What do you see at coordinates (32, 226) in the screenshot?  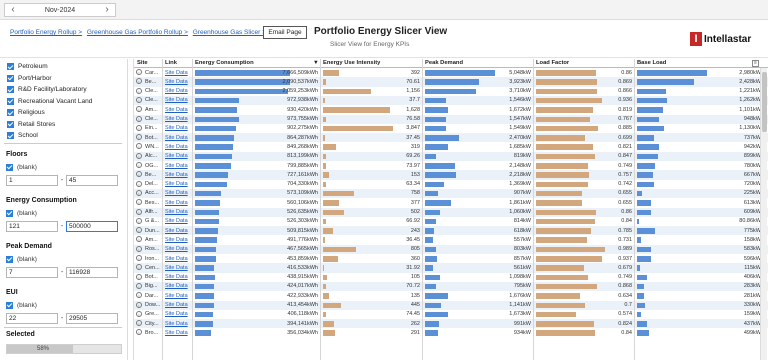 I see `energy-min-input: 121` at bounding box center [32, 226].